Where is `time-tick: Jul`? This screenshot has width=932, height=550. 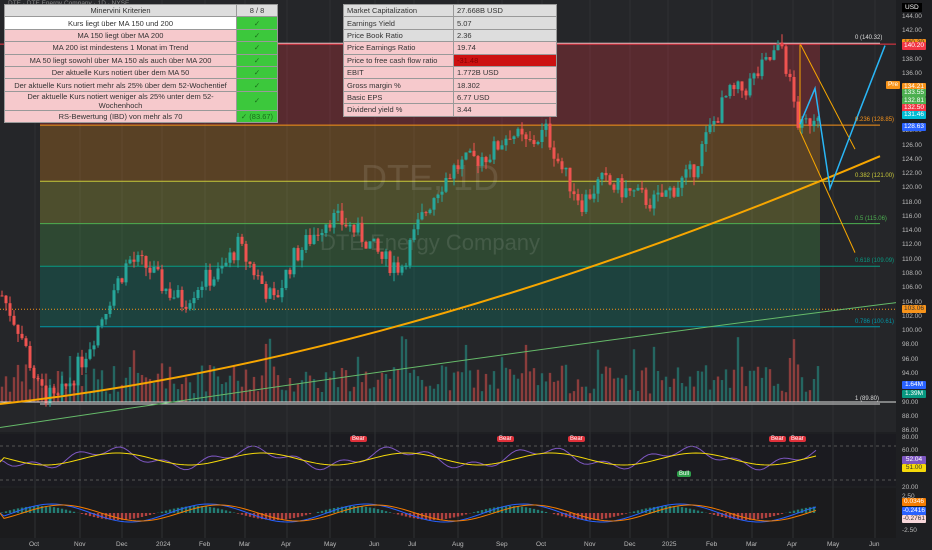 time-tick: Jul is located at coordinates (412, 544).